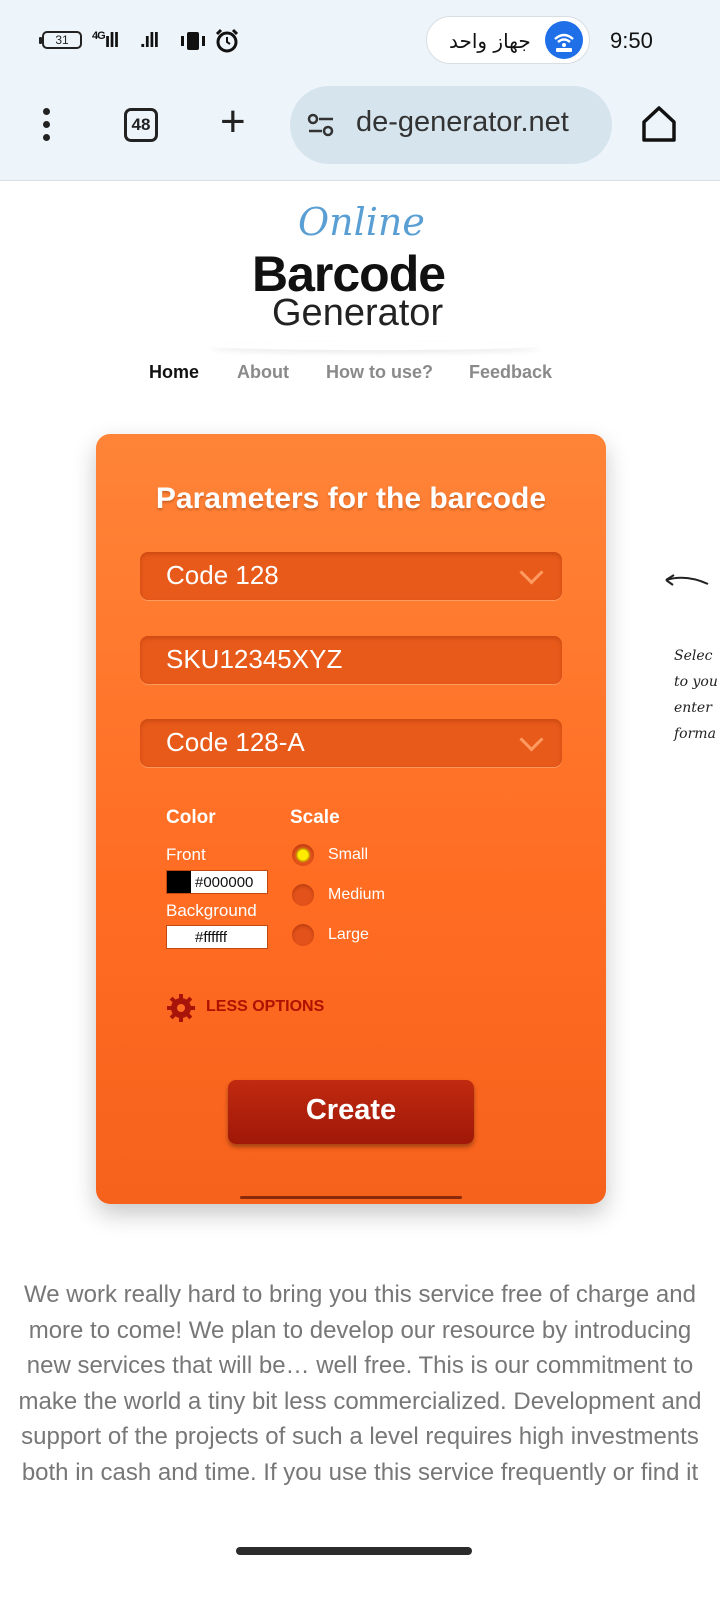  I want to click on scale-medium-label: Medium, so click(356, 895).